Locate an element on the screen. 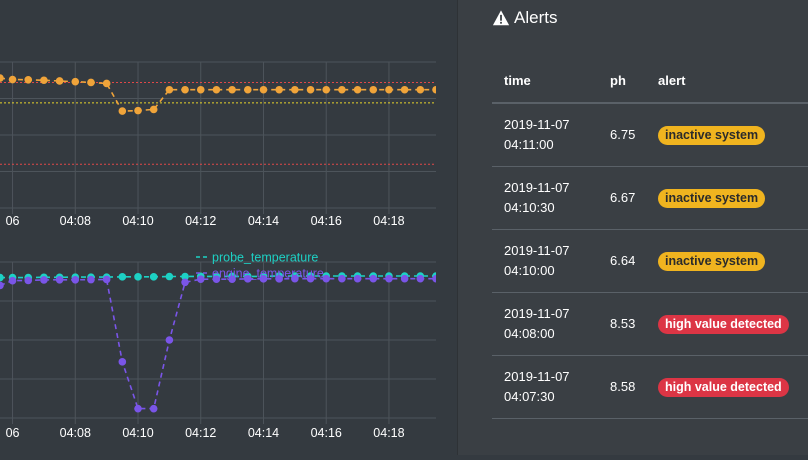 This screenshot has width=808, height=460. alert-time: 04:10:00 is located at coordinates (529, 270).